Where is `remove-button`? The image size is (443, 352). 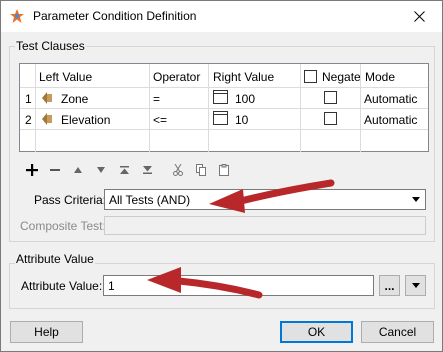
remove-button is located at coordinates (55, 170).